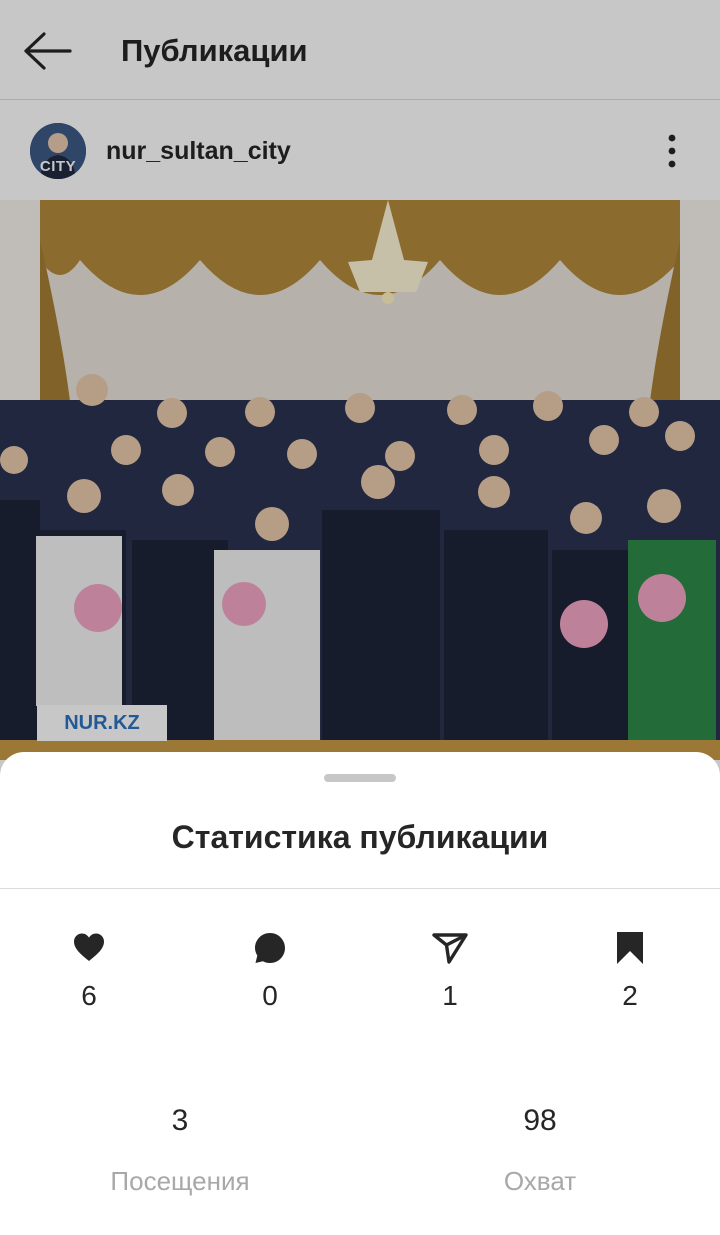  What do you see at coordinates (450, 995) in the screenshot?
I see `shares-count: 1` at bounding box center [450, 995].